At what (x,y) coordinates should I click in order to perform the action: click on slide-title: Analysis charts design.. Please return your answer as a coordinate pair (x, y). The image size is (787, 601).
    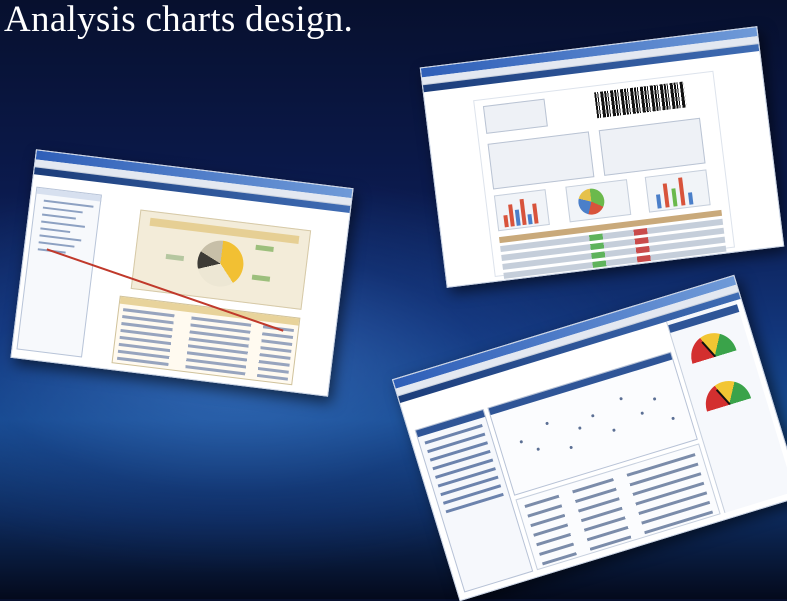
    Looking at the image, I should click on (179, 20).